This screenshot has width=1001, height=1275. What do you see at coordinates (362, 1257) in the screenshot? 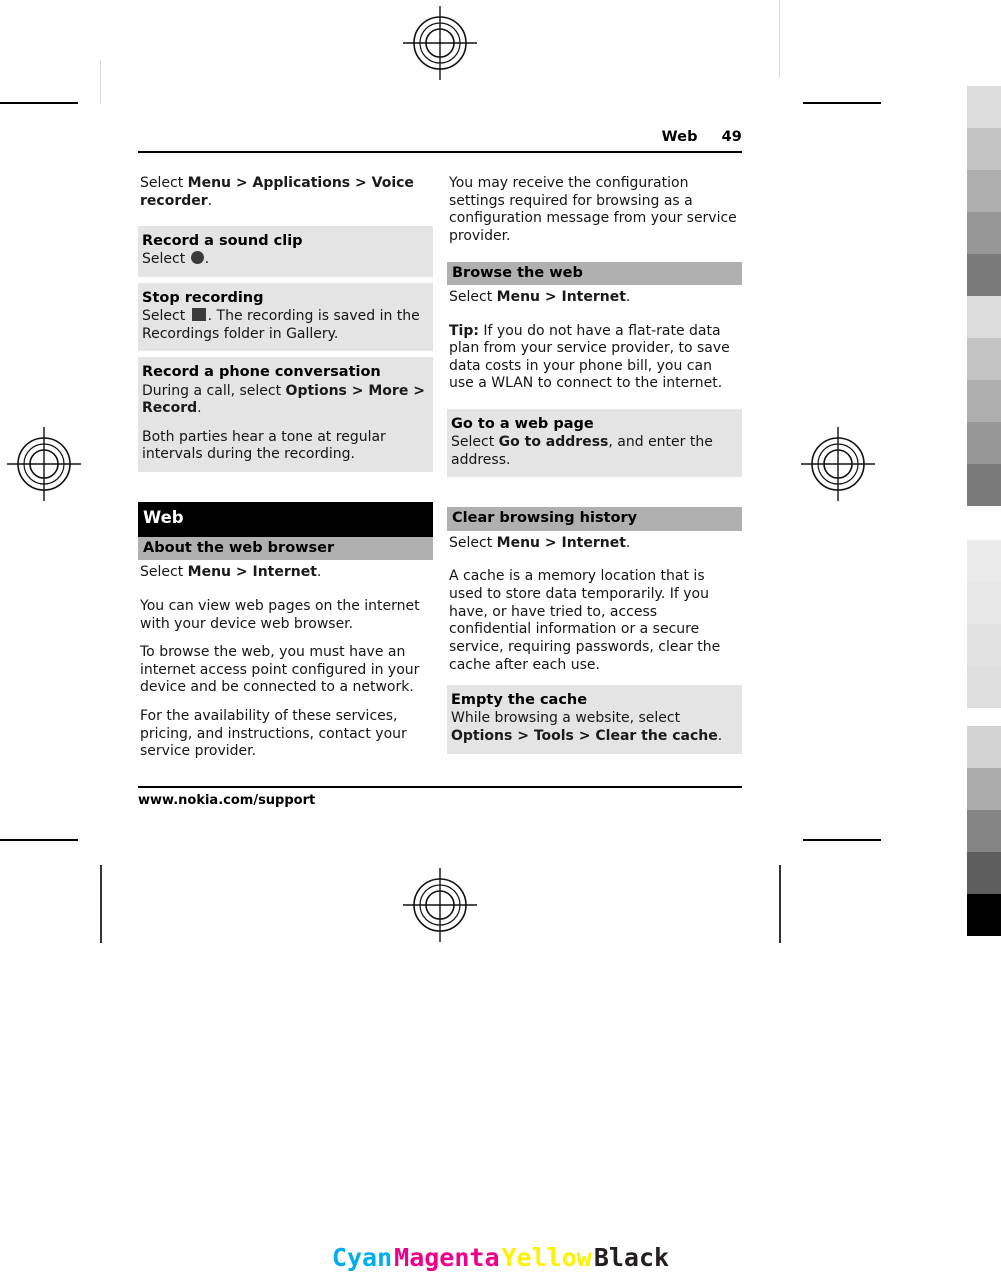
I see `cmyk-label-cyan: Cyan` at bounding box center [362, 1257].